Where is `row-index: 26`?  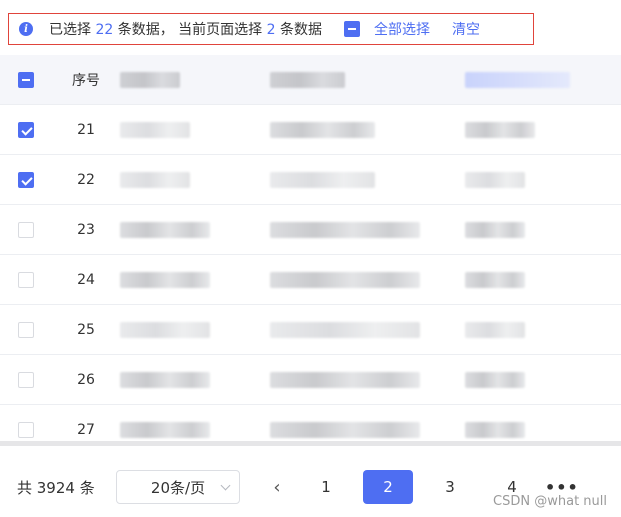
row-index: 26 is located at coordinates (86, 379).